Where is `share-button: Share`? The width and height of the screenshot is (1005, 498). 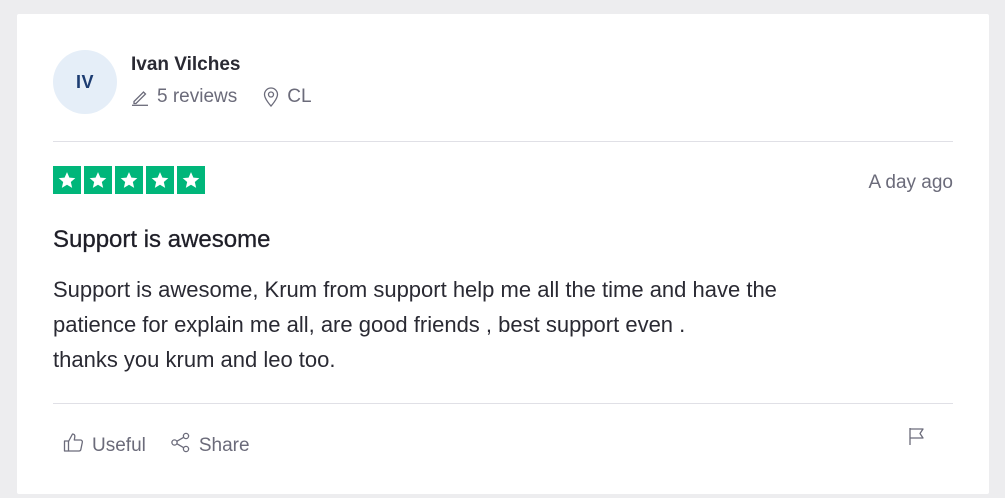
share-button: Share is located at coordinates (210, 445).